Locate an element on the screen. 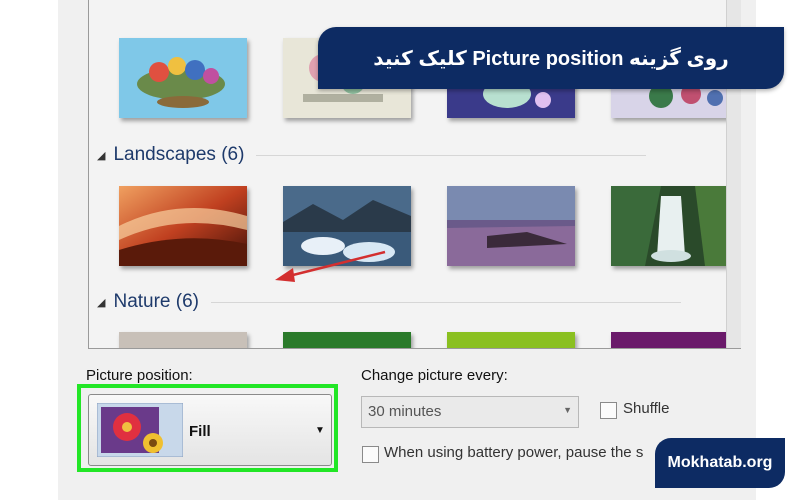 The width and height of the screenshot is (800, 500). group-header-nature: ◢ Nature (6) is located at coordinates (389, 302).